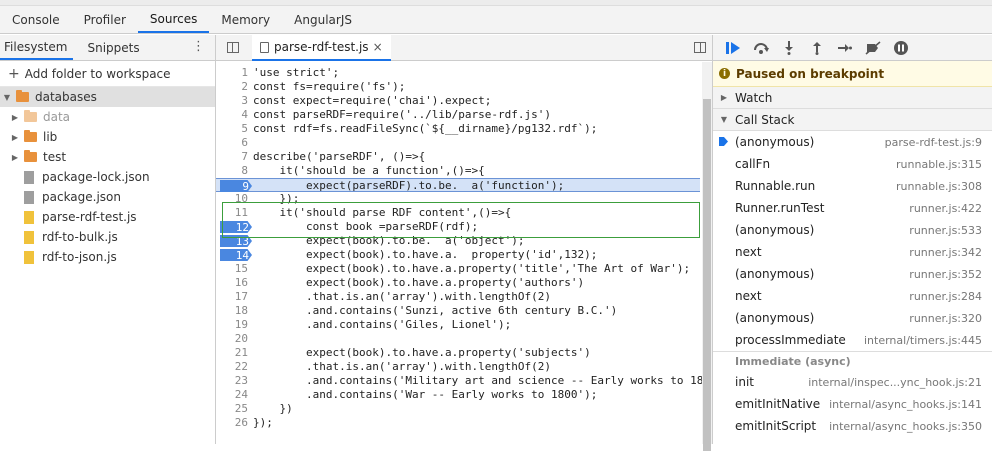 Image resolution: width=992 pixels, height=451 pixels. I want to click on code-line: 19 .and.contains('Giles, Lionel');, so click(458, 325).